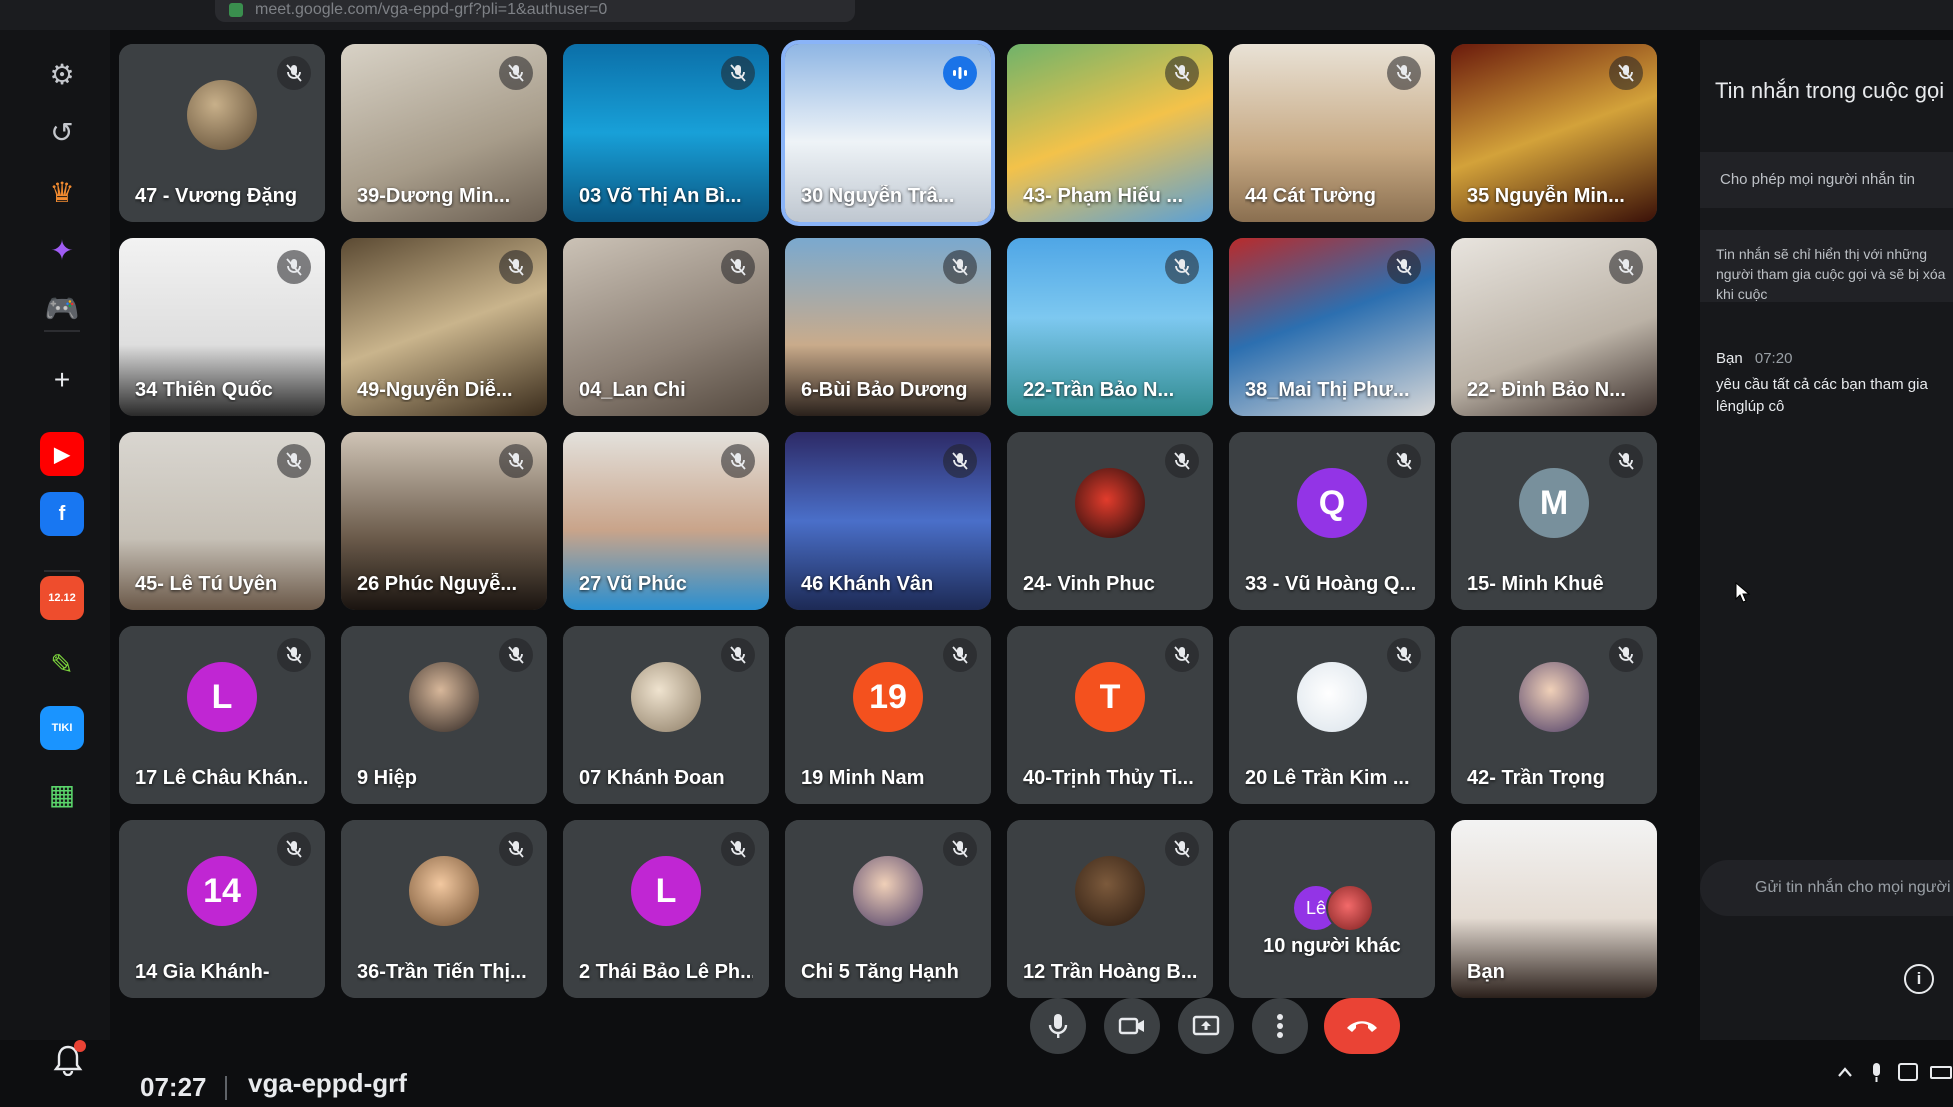  Describe the element at coordinates (62, 250) in the screenshot. I see `messenger-icon: ✦` at that location.